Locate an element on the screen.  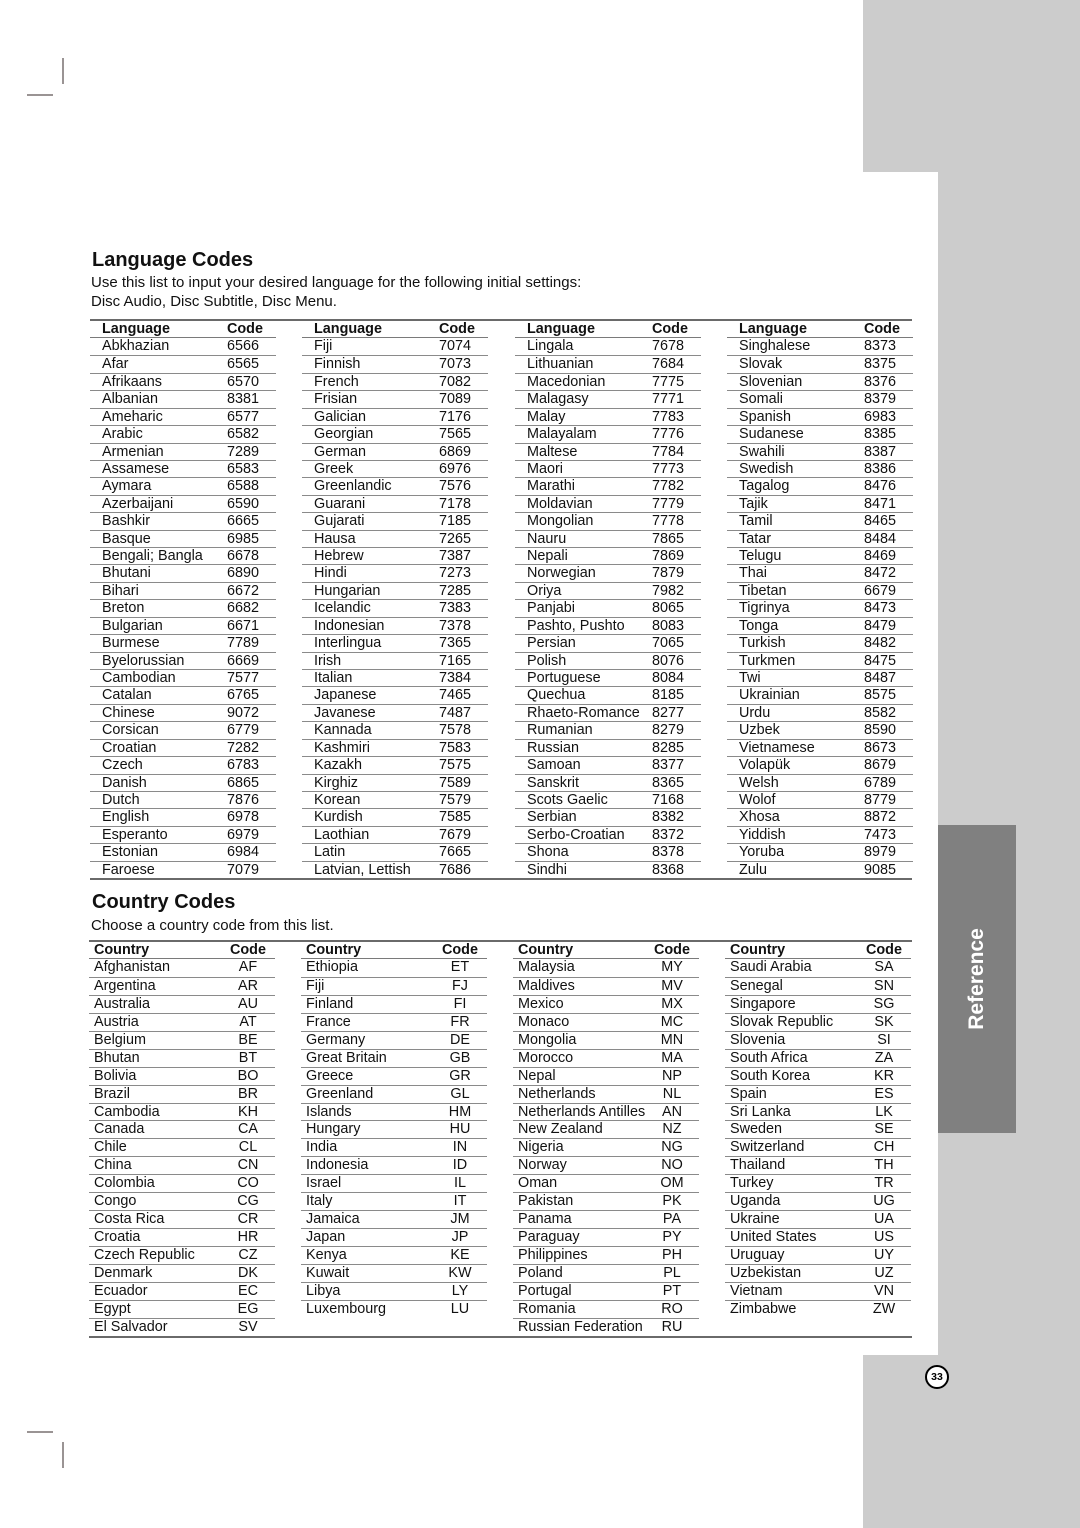
country-code: PL is located at coordinates (672, 1272).